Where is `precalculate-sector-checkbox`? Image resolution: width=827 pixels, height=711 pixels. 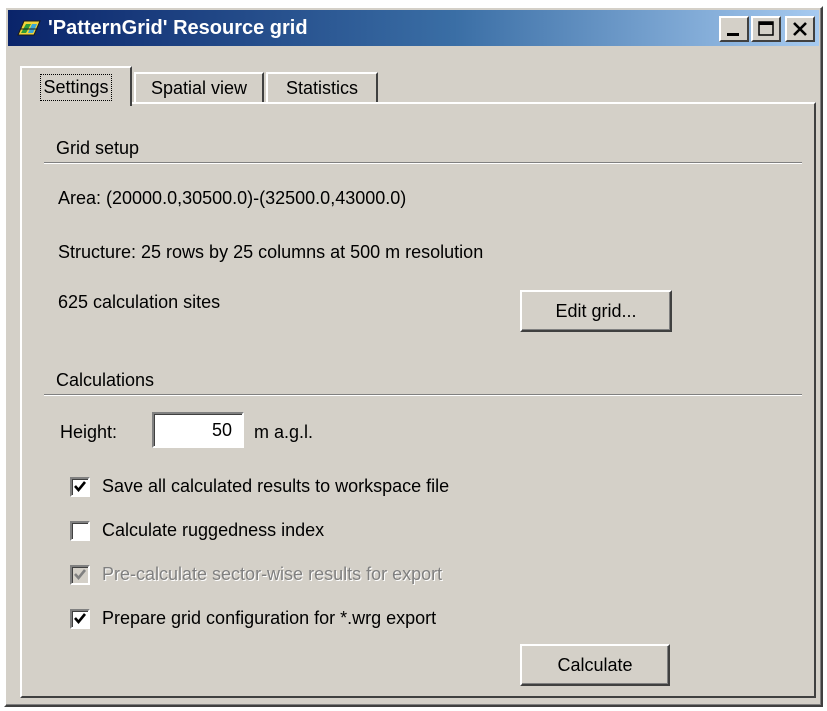 precalculate-sector-checkbox is located at coordinates (80, 574).